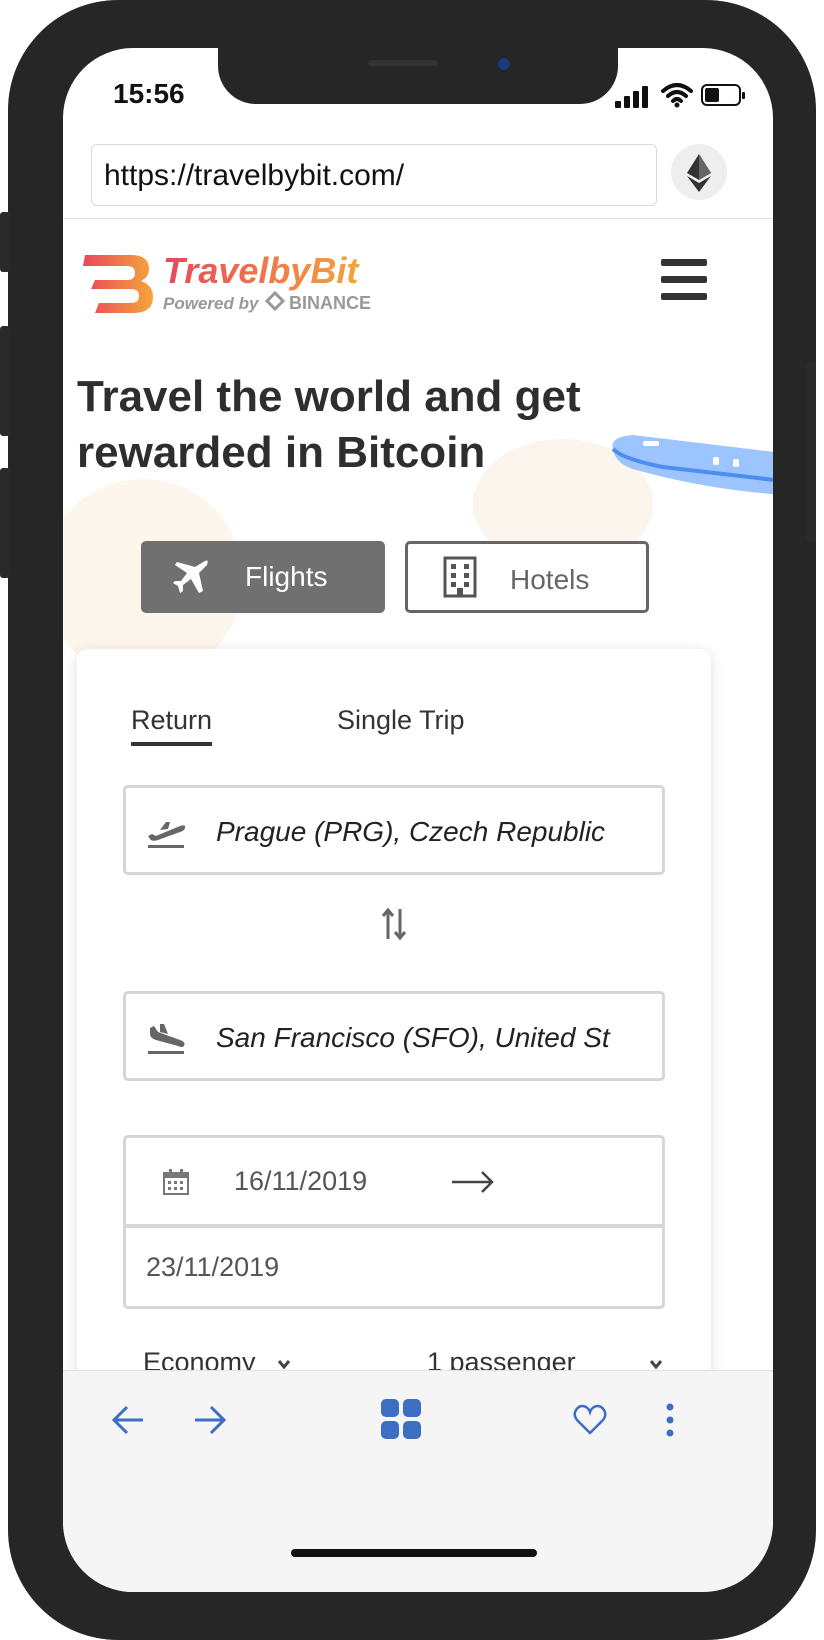 This screenshot has width=824, height=1640. What do you see at coordinates (210, 1420) in the screenshot?
I see `forward-arrow-icon` at bounding box center [210, 1420].